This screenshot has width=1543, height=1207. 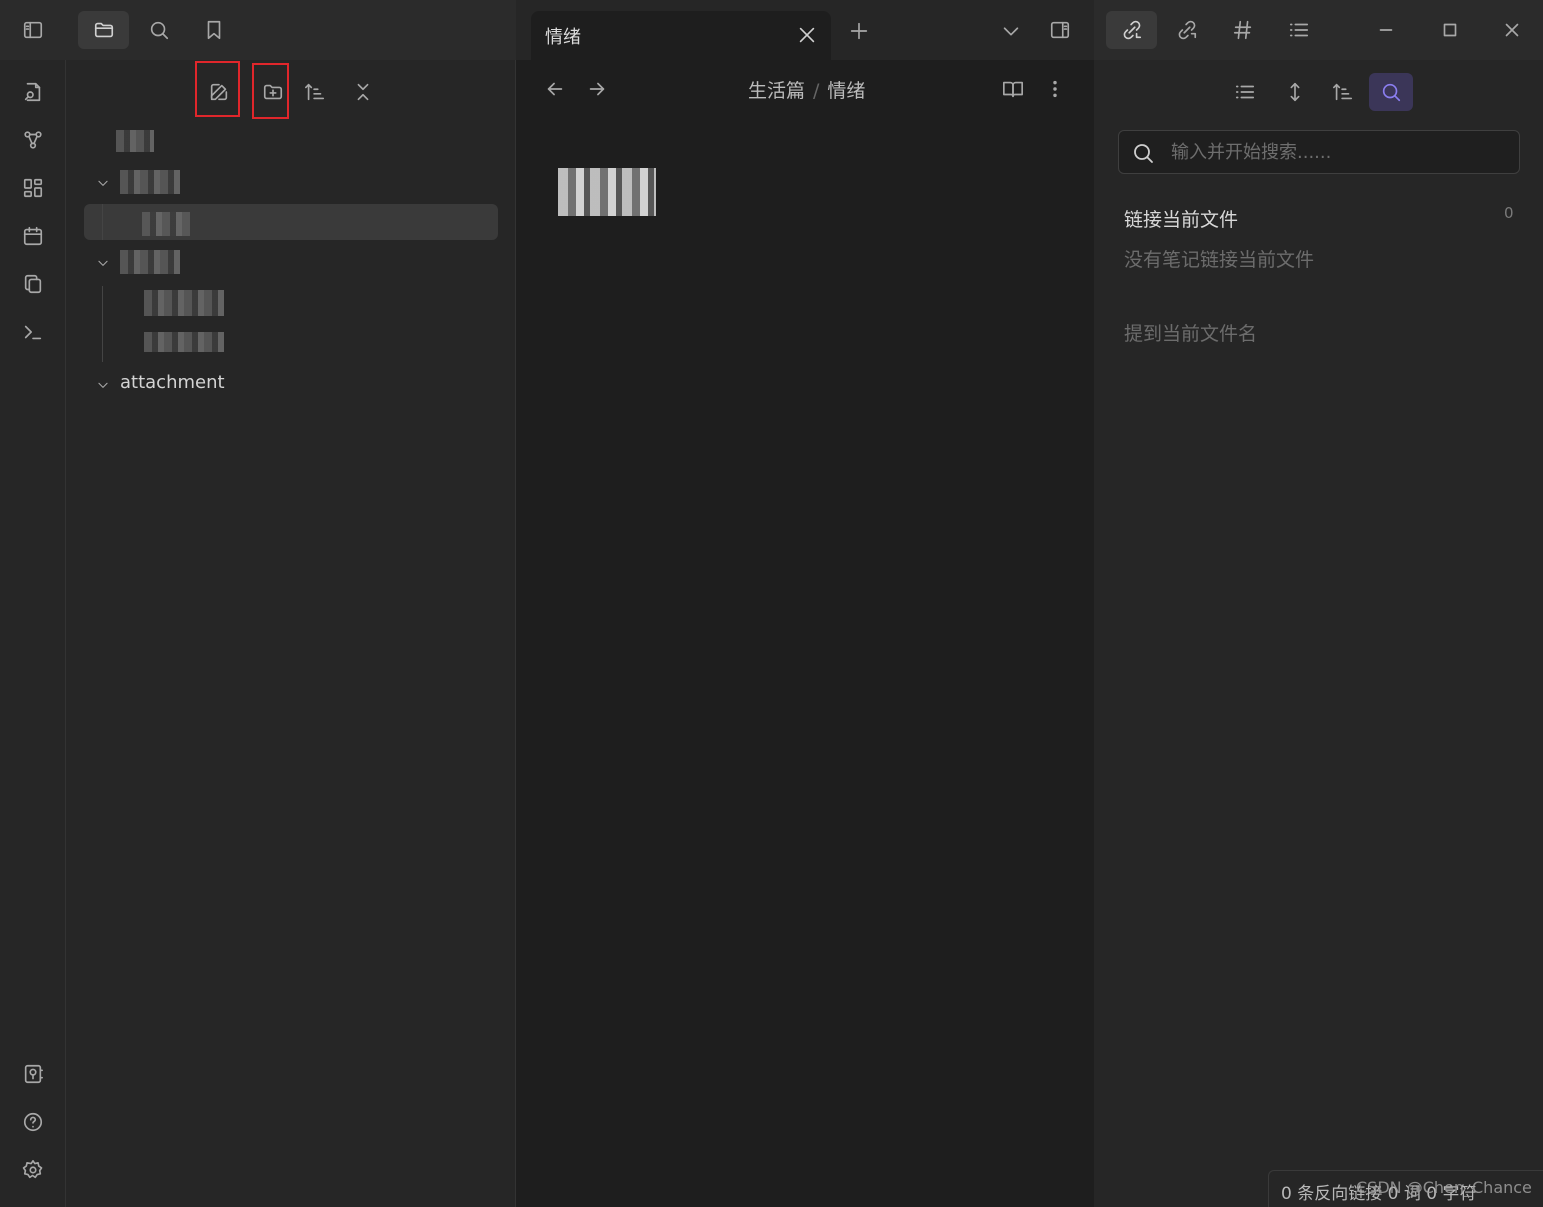 I want to click on expand-vertical-icon, so click(x=1295, y=92).